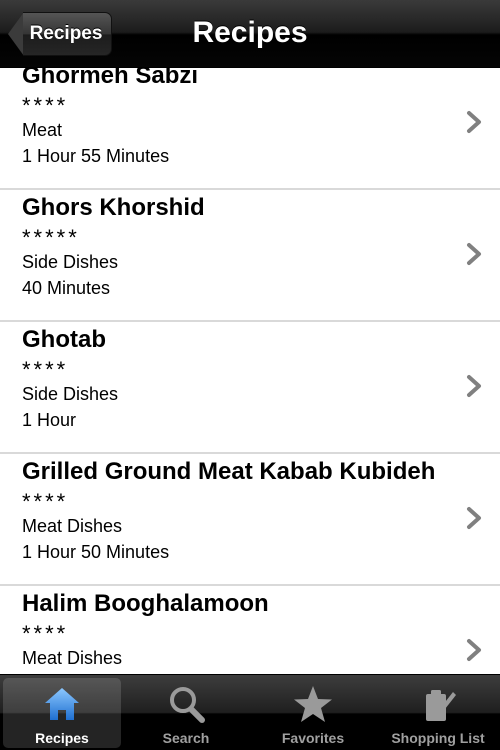  I want to click on navigation-bar: Recipes Recipes, so click(250, 34).